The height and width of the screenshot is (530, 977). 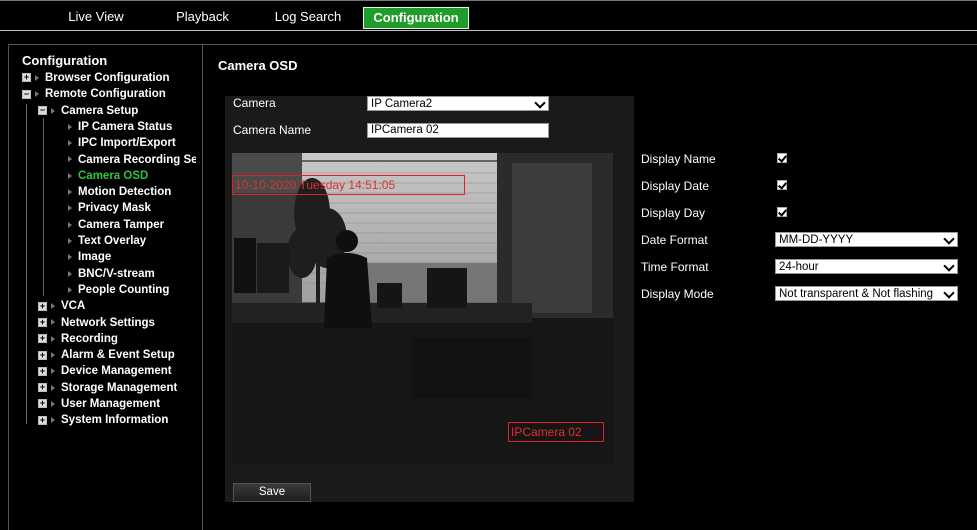 I want to click on camera-select-value: IP Camera2, so click(x=402, y=104).